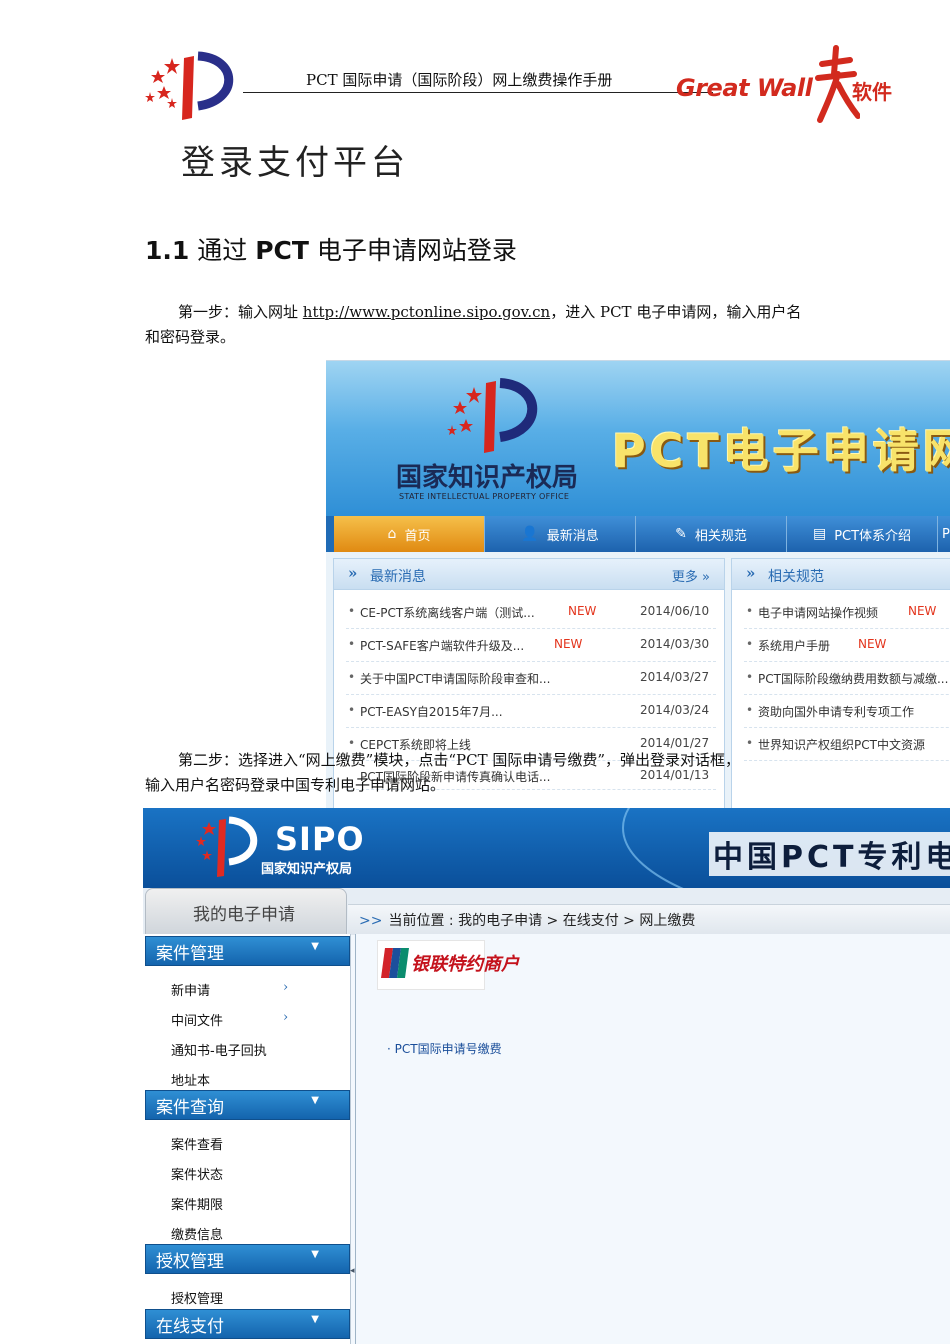 This screenshot has width=950, height=1344. Describe the element at coordinates (392, 534) in the screenshot. I see `home-icon: ⌂` at that location.